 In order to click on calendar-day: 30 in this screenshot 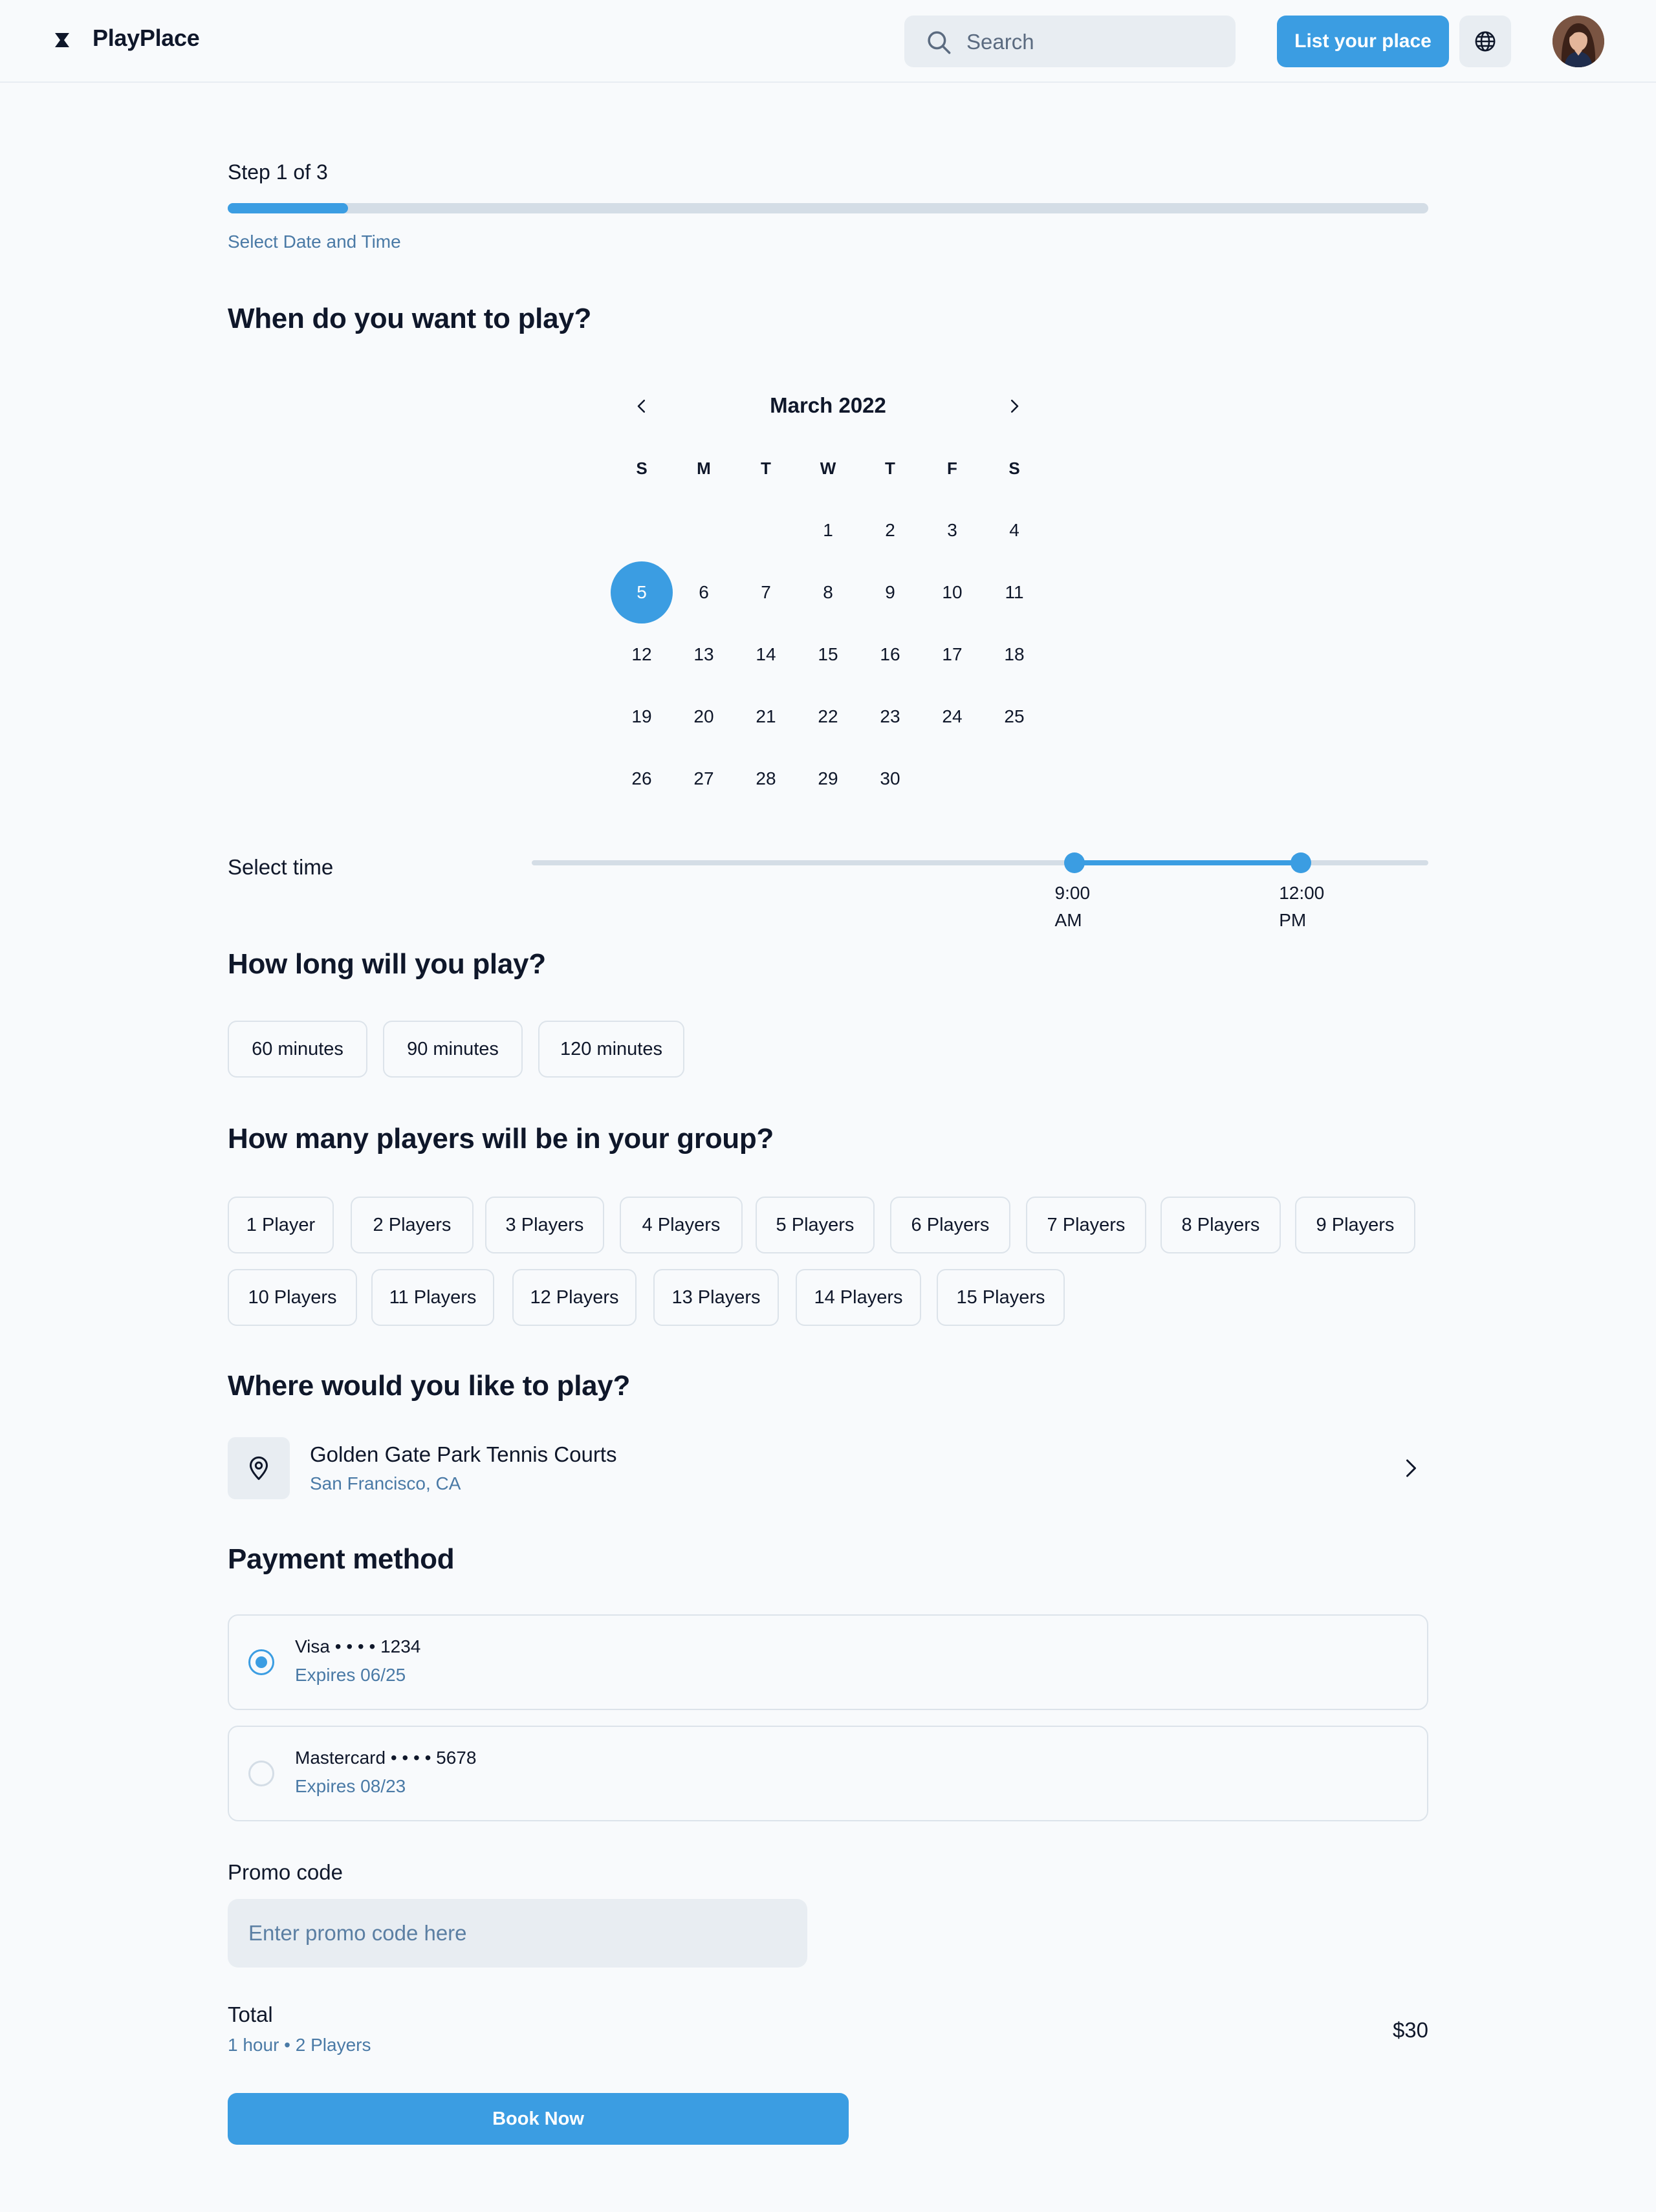, I will do `click(890, 779)`.